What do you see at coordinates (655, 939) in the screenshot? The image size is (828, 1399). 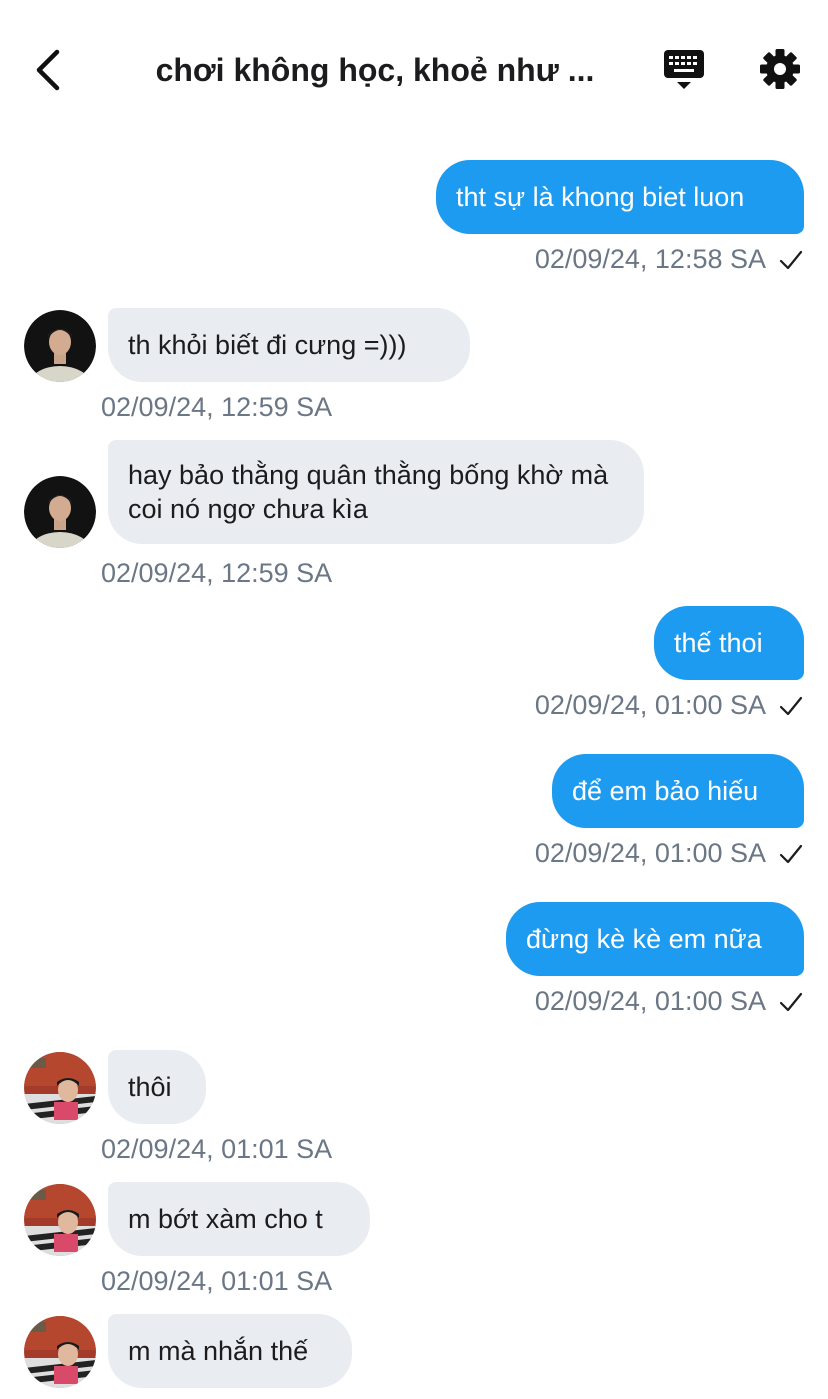 I see `outgoing-message-bubble: đừng kè kè em nữa` at bounding box center [655, 939].